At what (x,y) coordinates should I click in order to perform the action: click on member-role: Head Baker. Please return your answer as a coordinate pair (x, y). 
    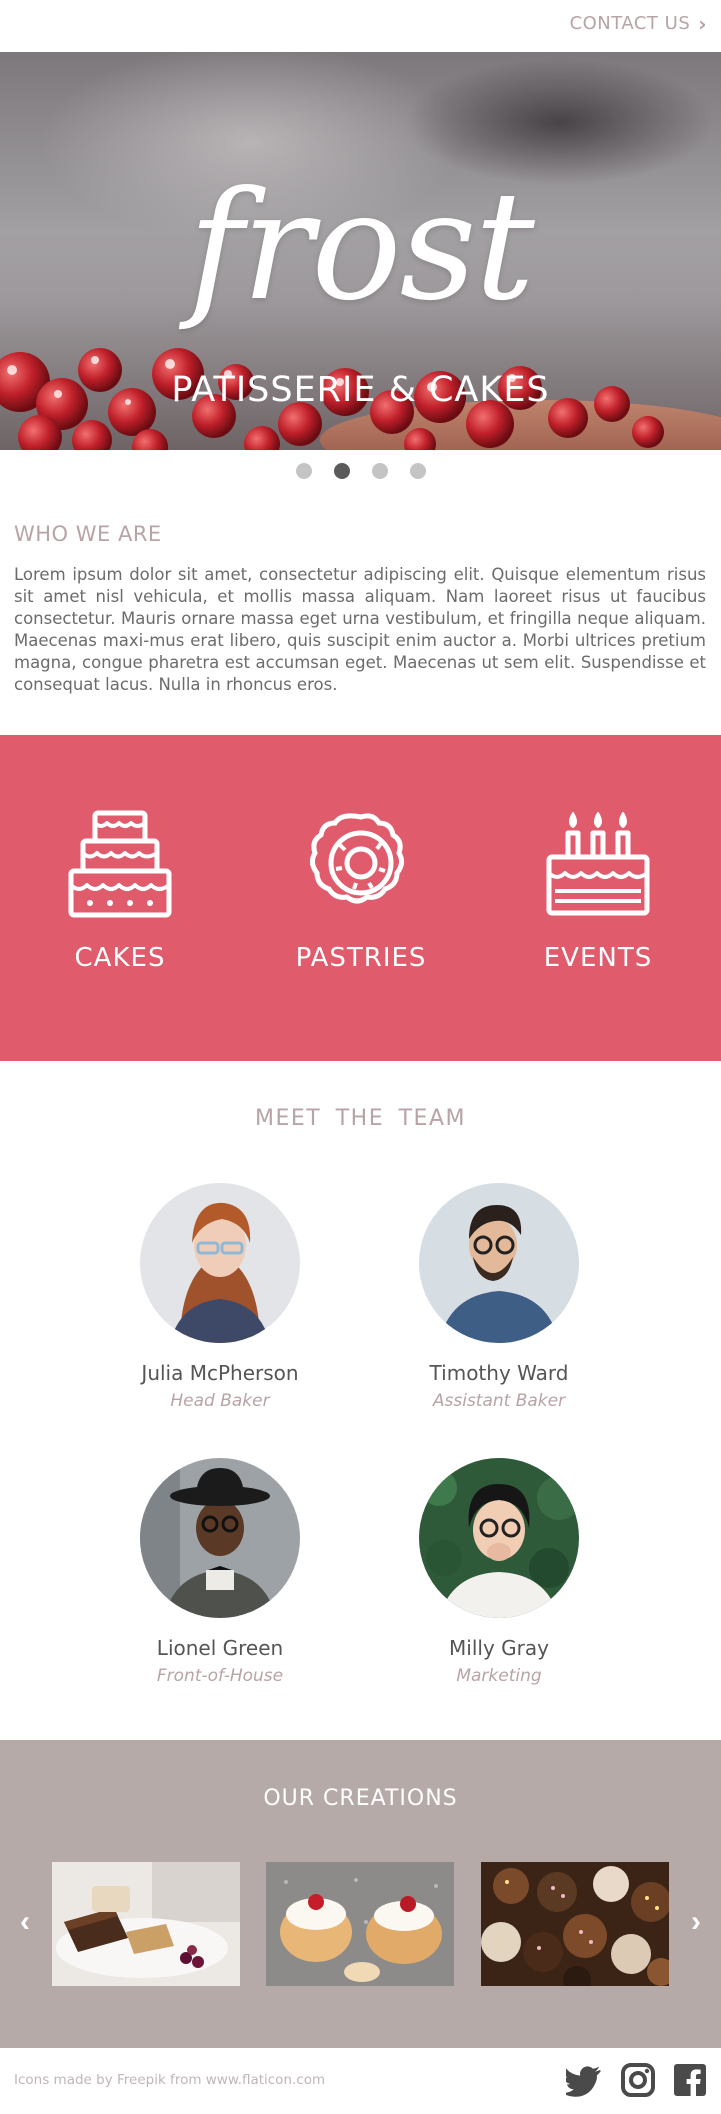
    Looking at the image, I should click on (220, 1401).